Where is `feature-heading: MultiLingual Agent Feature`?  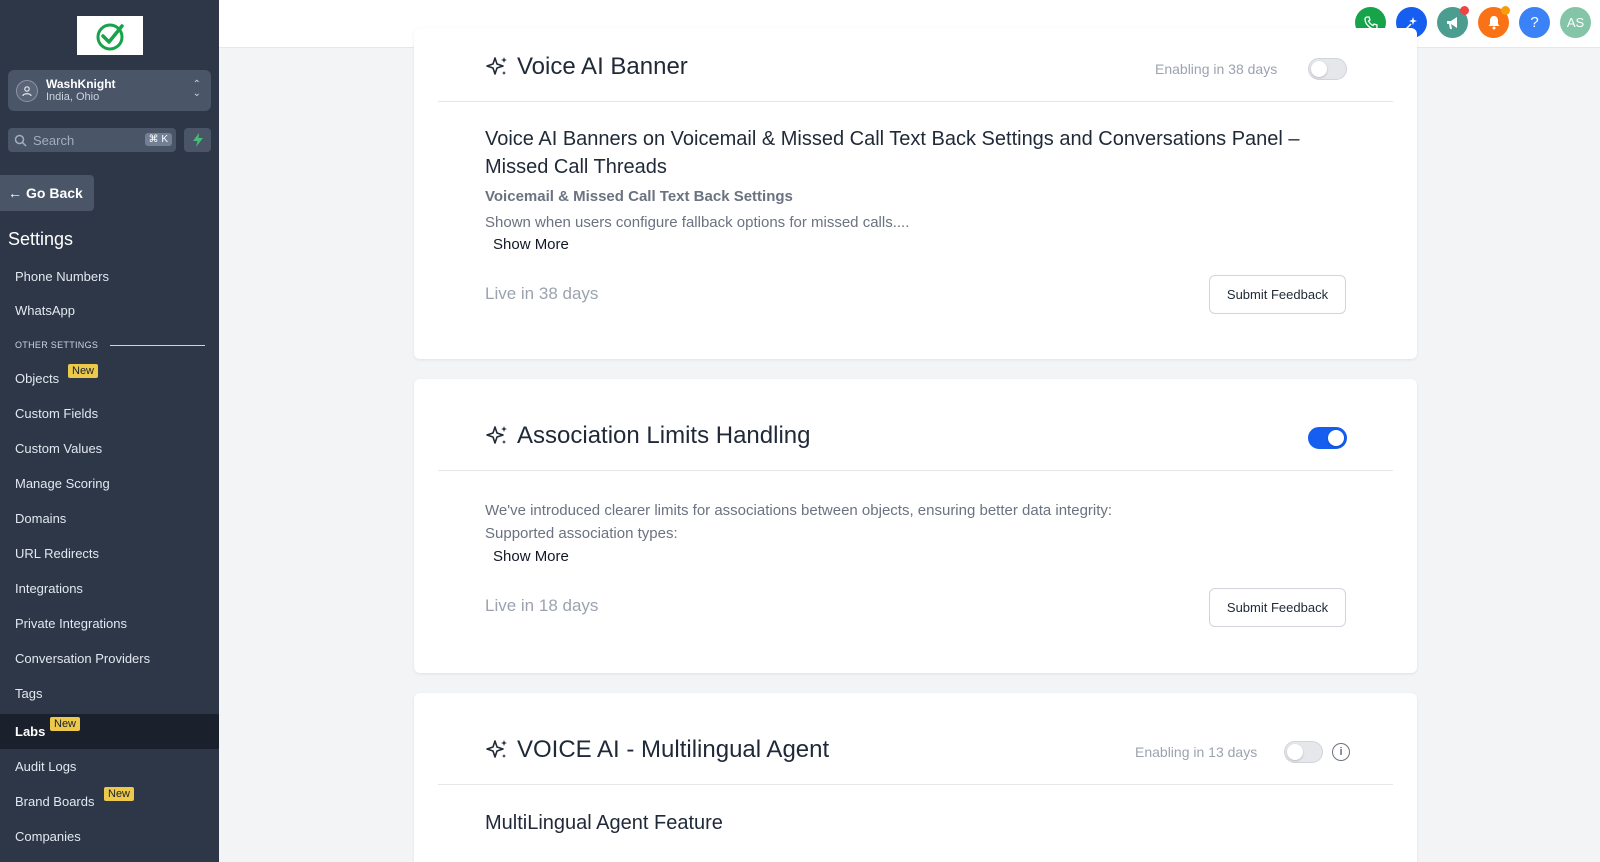
feature-heading: MultiLingual Agent Feature is located at coordinates (604, 823).